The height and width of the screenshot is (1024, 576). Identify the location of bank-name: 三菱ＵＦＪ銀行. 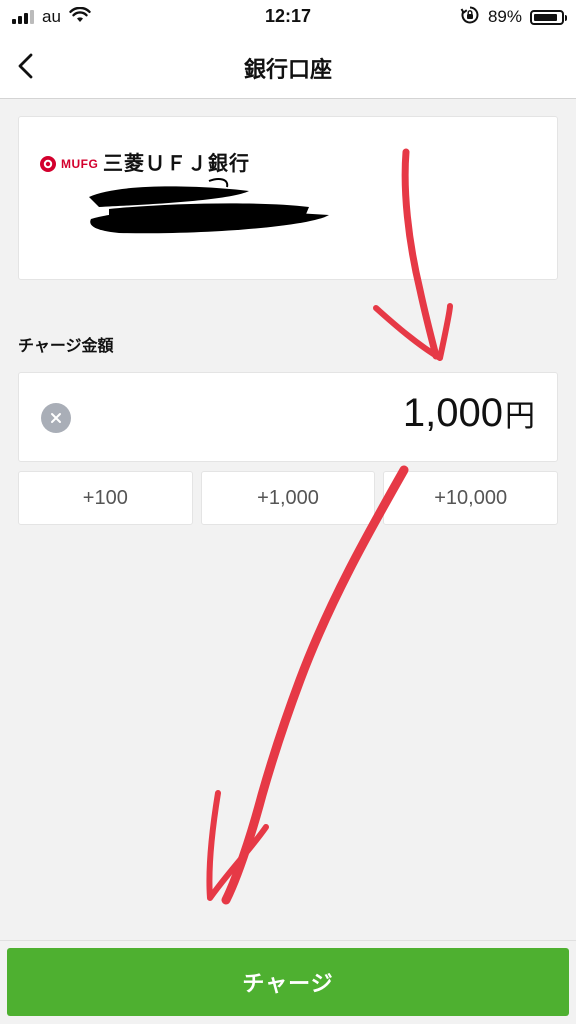
(176, 163).